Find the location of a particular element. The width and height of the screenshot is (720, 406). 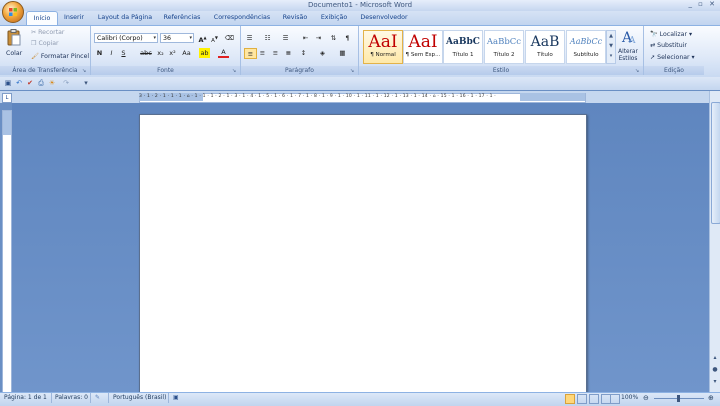

align-left-icon: ≡ is located at coordinates (250, 53).